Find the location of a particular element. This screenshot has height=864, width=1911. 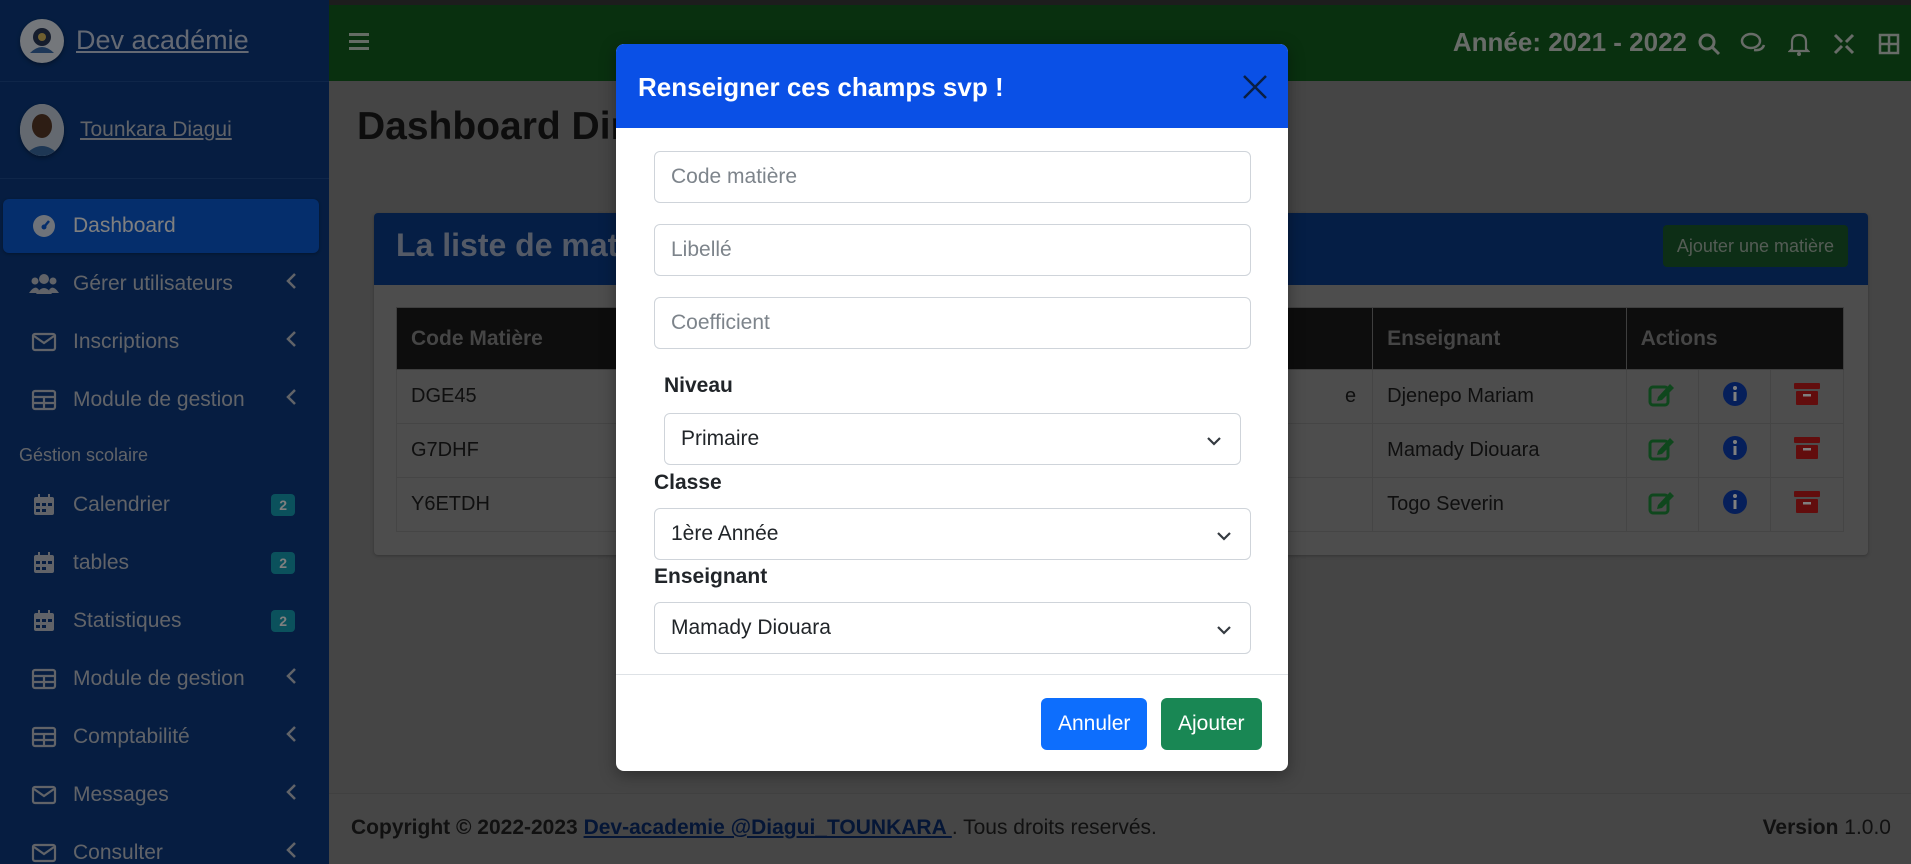

modal-title: Renseigner ces champs svp ! is located at coordinates (821, 87).